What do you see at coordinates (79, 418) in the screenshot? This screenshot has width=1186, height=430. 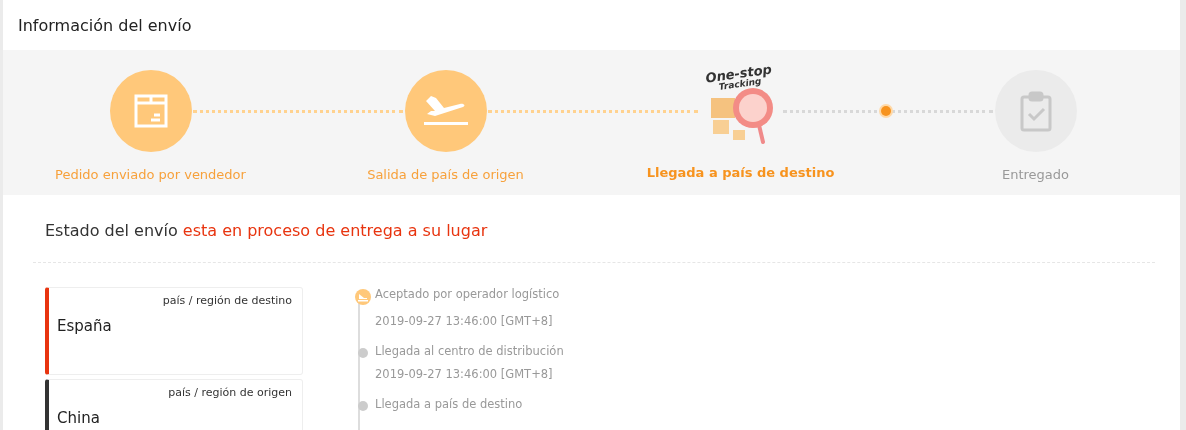 I see `country-name: China` at bounding box center [79, 418].